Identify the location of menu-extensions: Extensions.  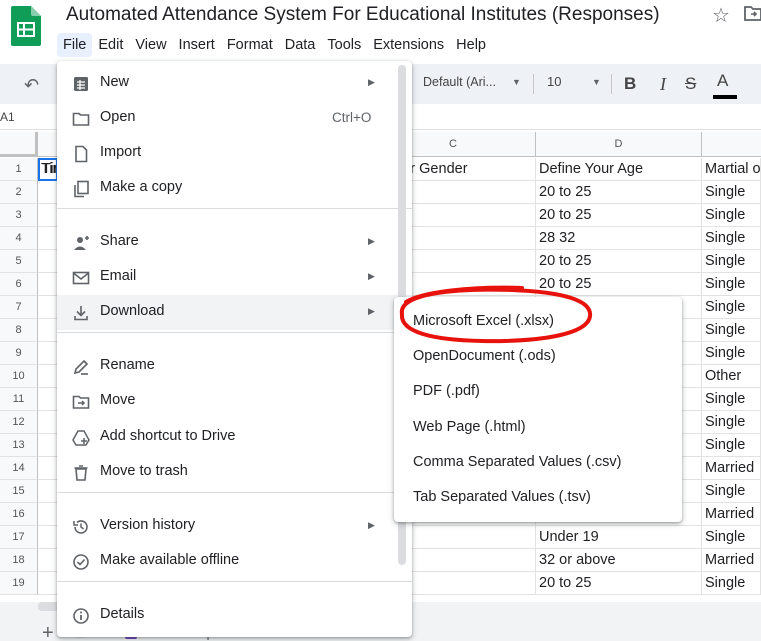
(408, 45).